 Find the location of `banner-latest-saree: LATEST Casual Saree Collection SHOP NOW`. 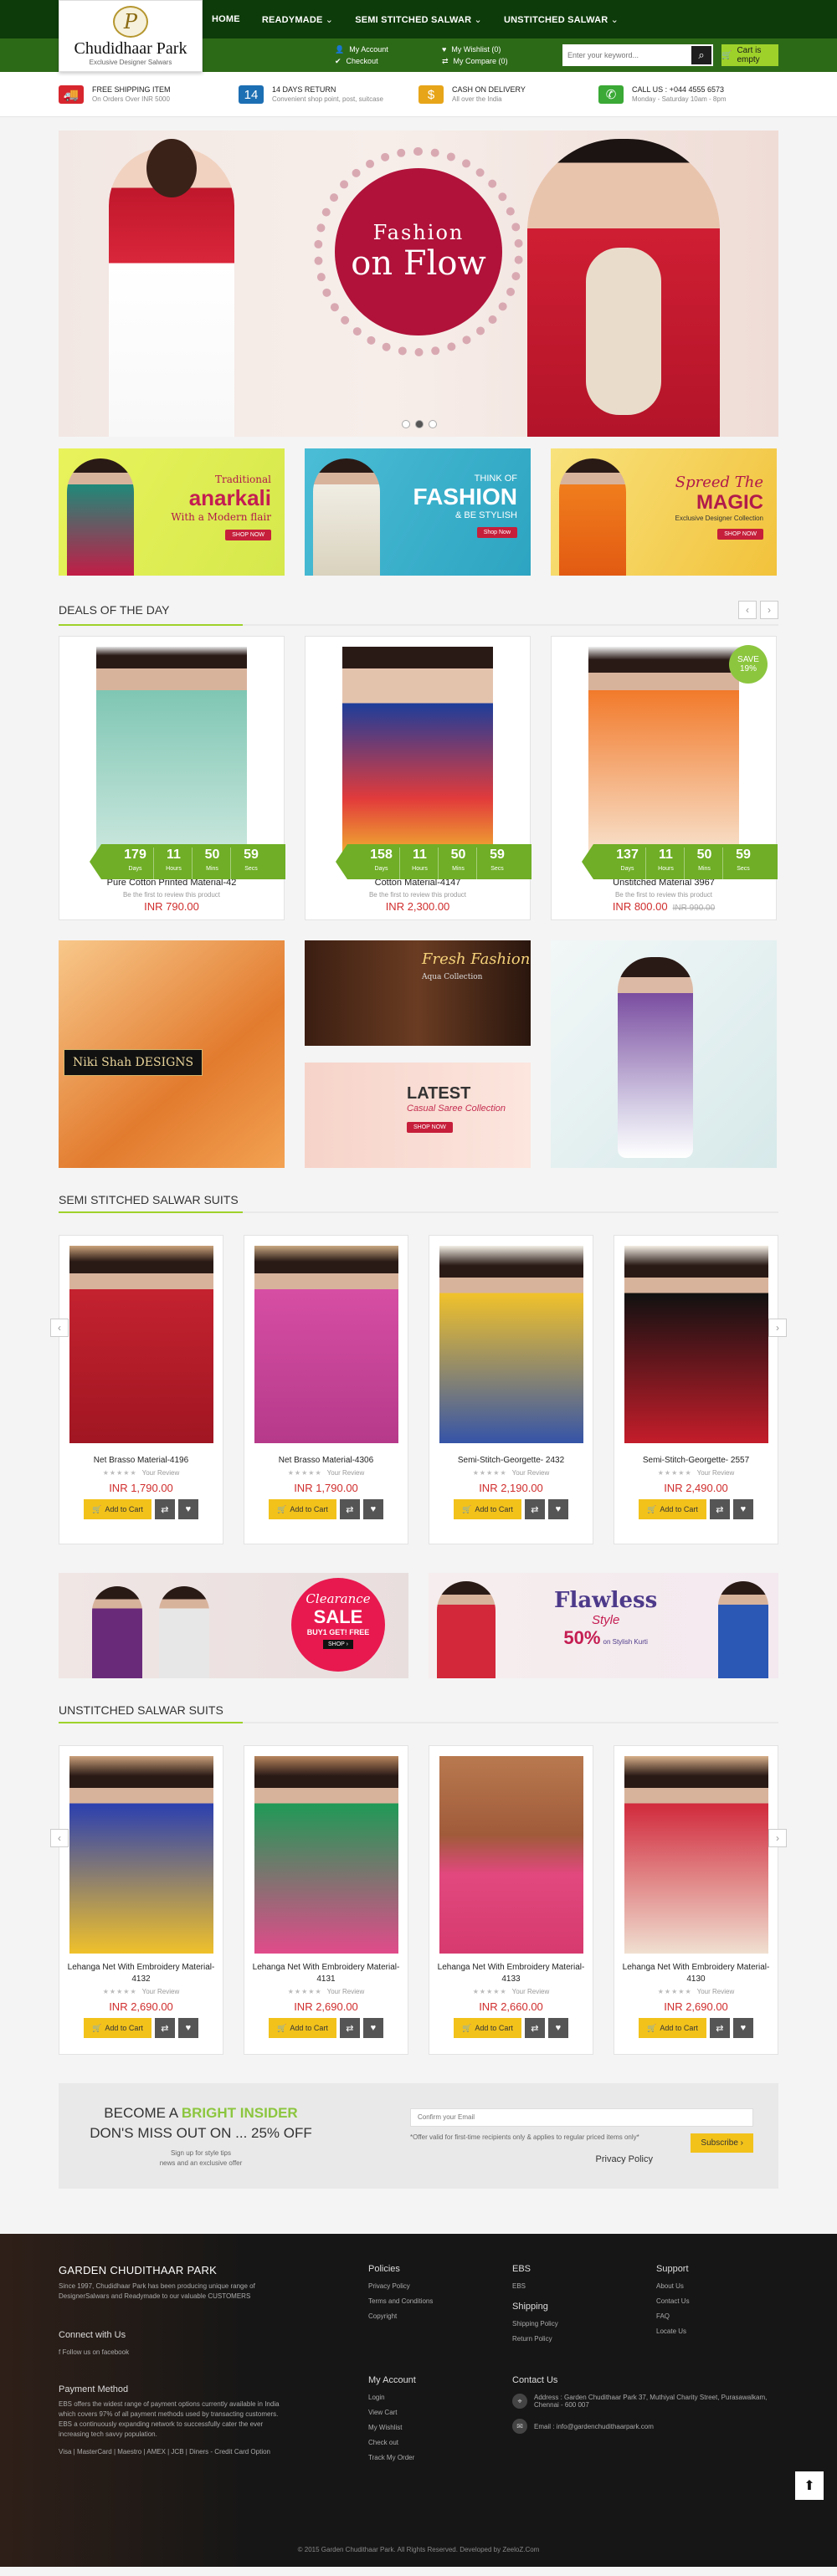

banner-latest-saree: LATEST Casual Saree Collection SHOP NOW is located at coordinates (418, 1116).